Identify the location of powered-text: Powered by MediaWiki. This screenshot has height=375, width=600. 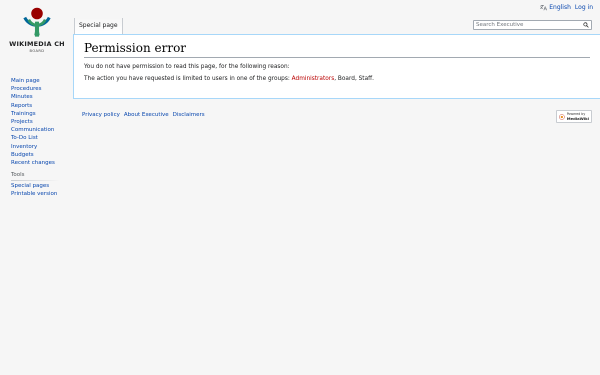
(577, 116).